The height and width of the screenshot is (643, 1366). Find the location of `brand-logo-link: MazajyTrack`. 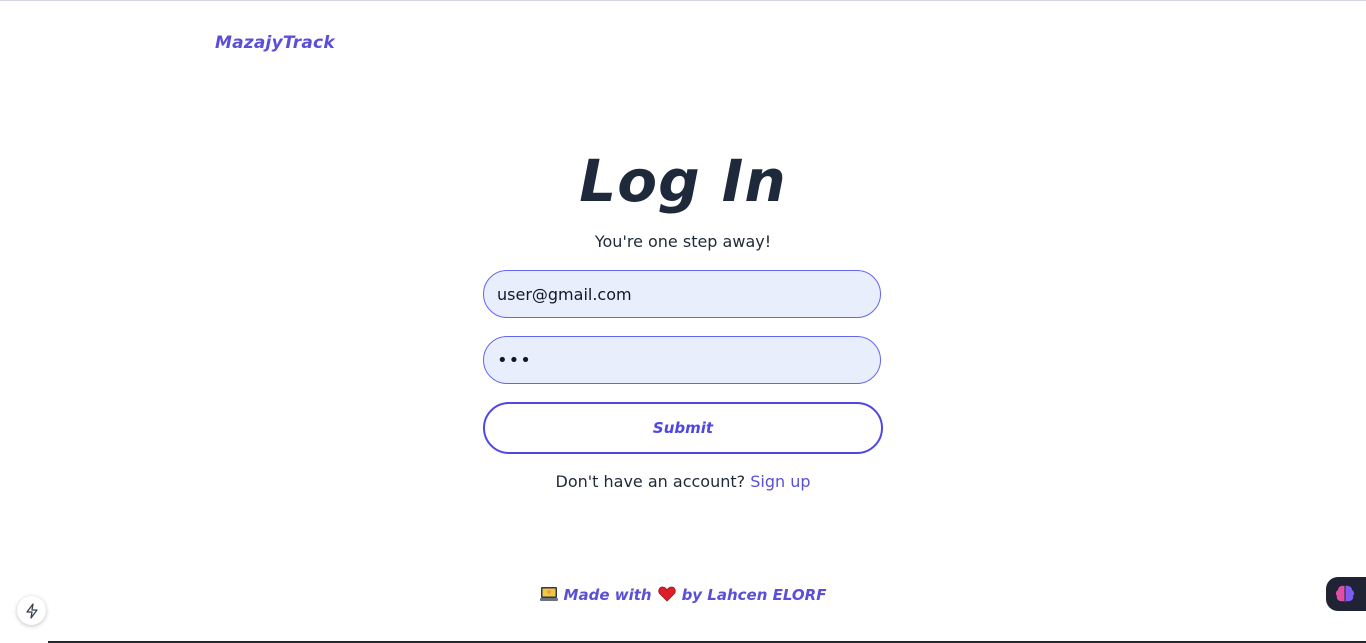

brand-logo-link: MazajyTrack is located at coordinates (275, 43).